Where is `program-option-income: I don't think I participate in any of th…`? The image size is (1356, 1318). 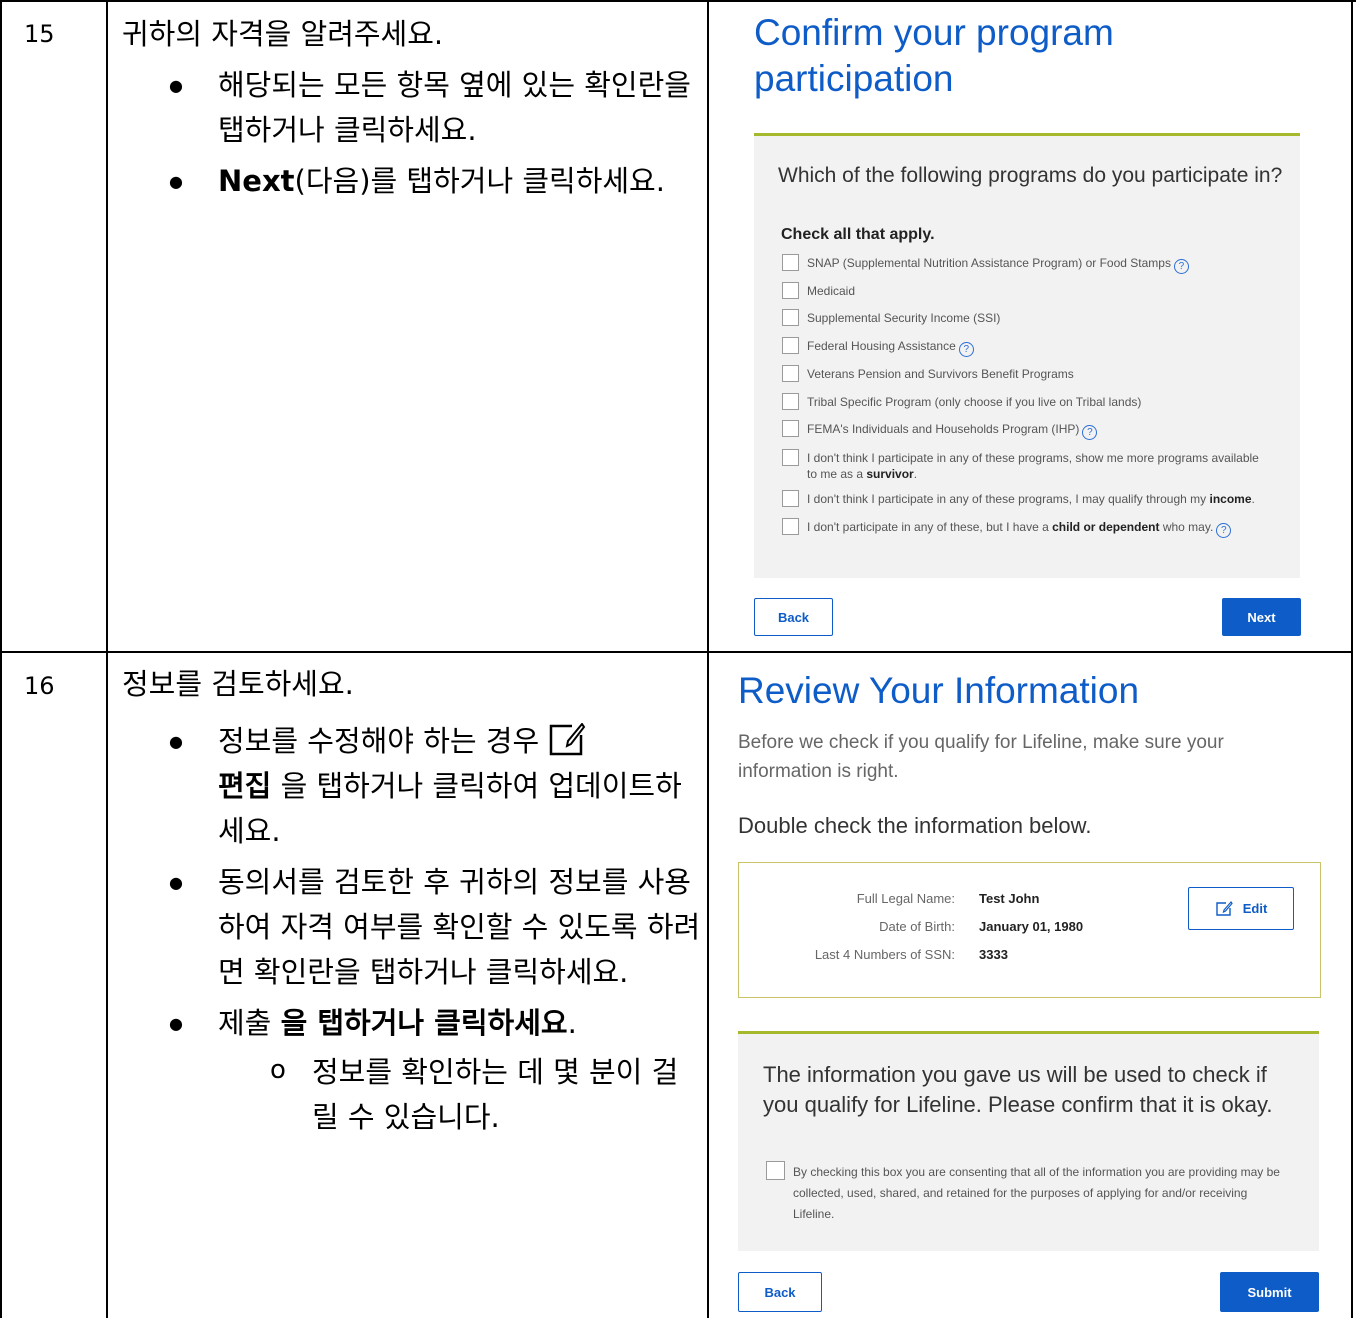 program-option-income: I don't think I participate in any of th… is located at coordinates (1018, 498).